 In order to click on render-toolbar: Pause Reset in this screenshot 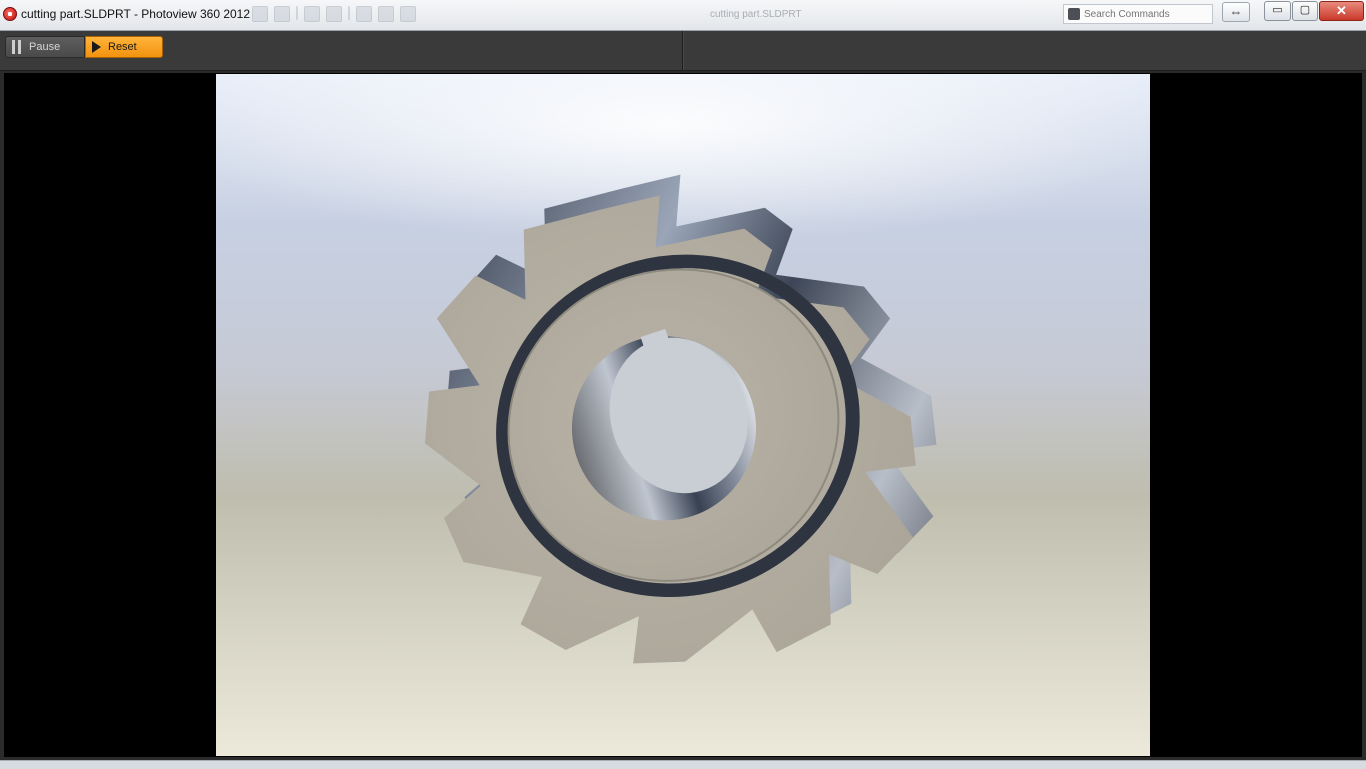, I will do `click(683, 51)`.